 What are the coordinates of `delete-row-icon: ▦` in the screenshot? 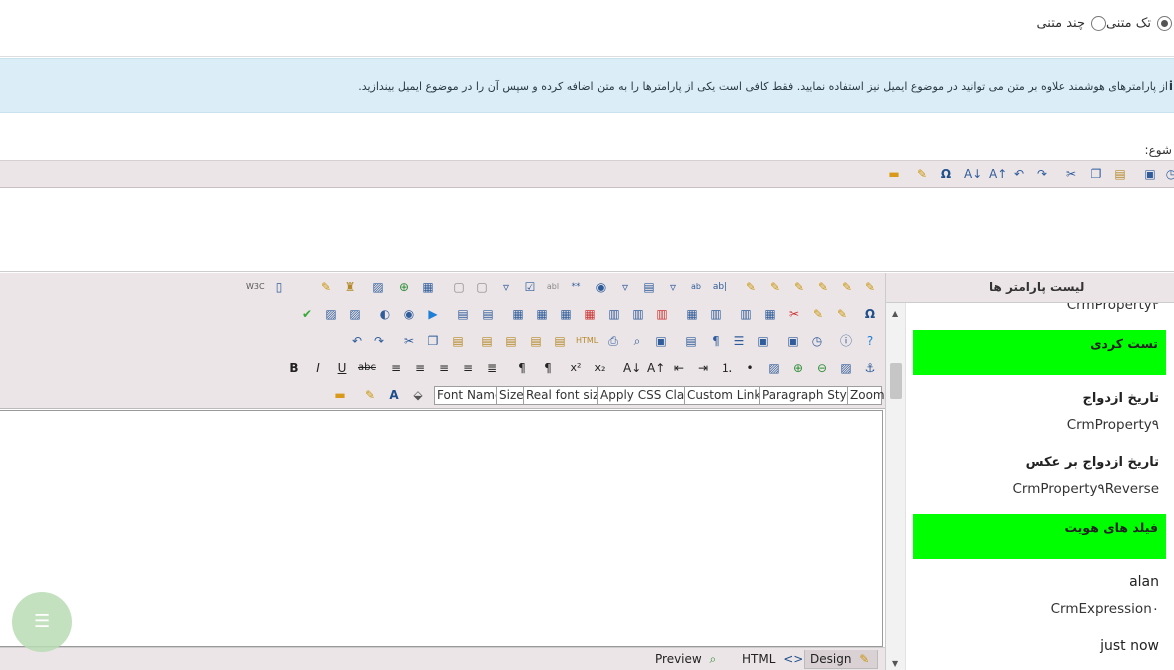 It's located at (590, 314).